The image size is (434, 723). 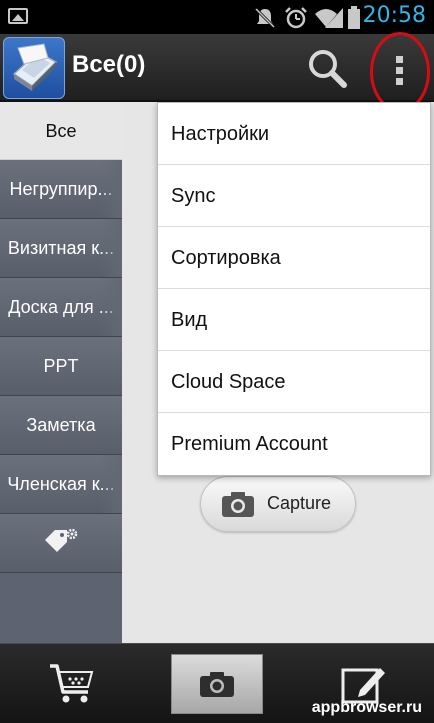 I want to click on sidebar-item-label: Все, so click(x=61, y=131).